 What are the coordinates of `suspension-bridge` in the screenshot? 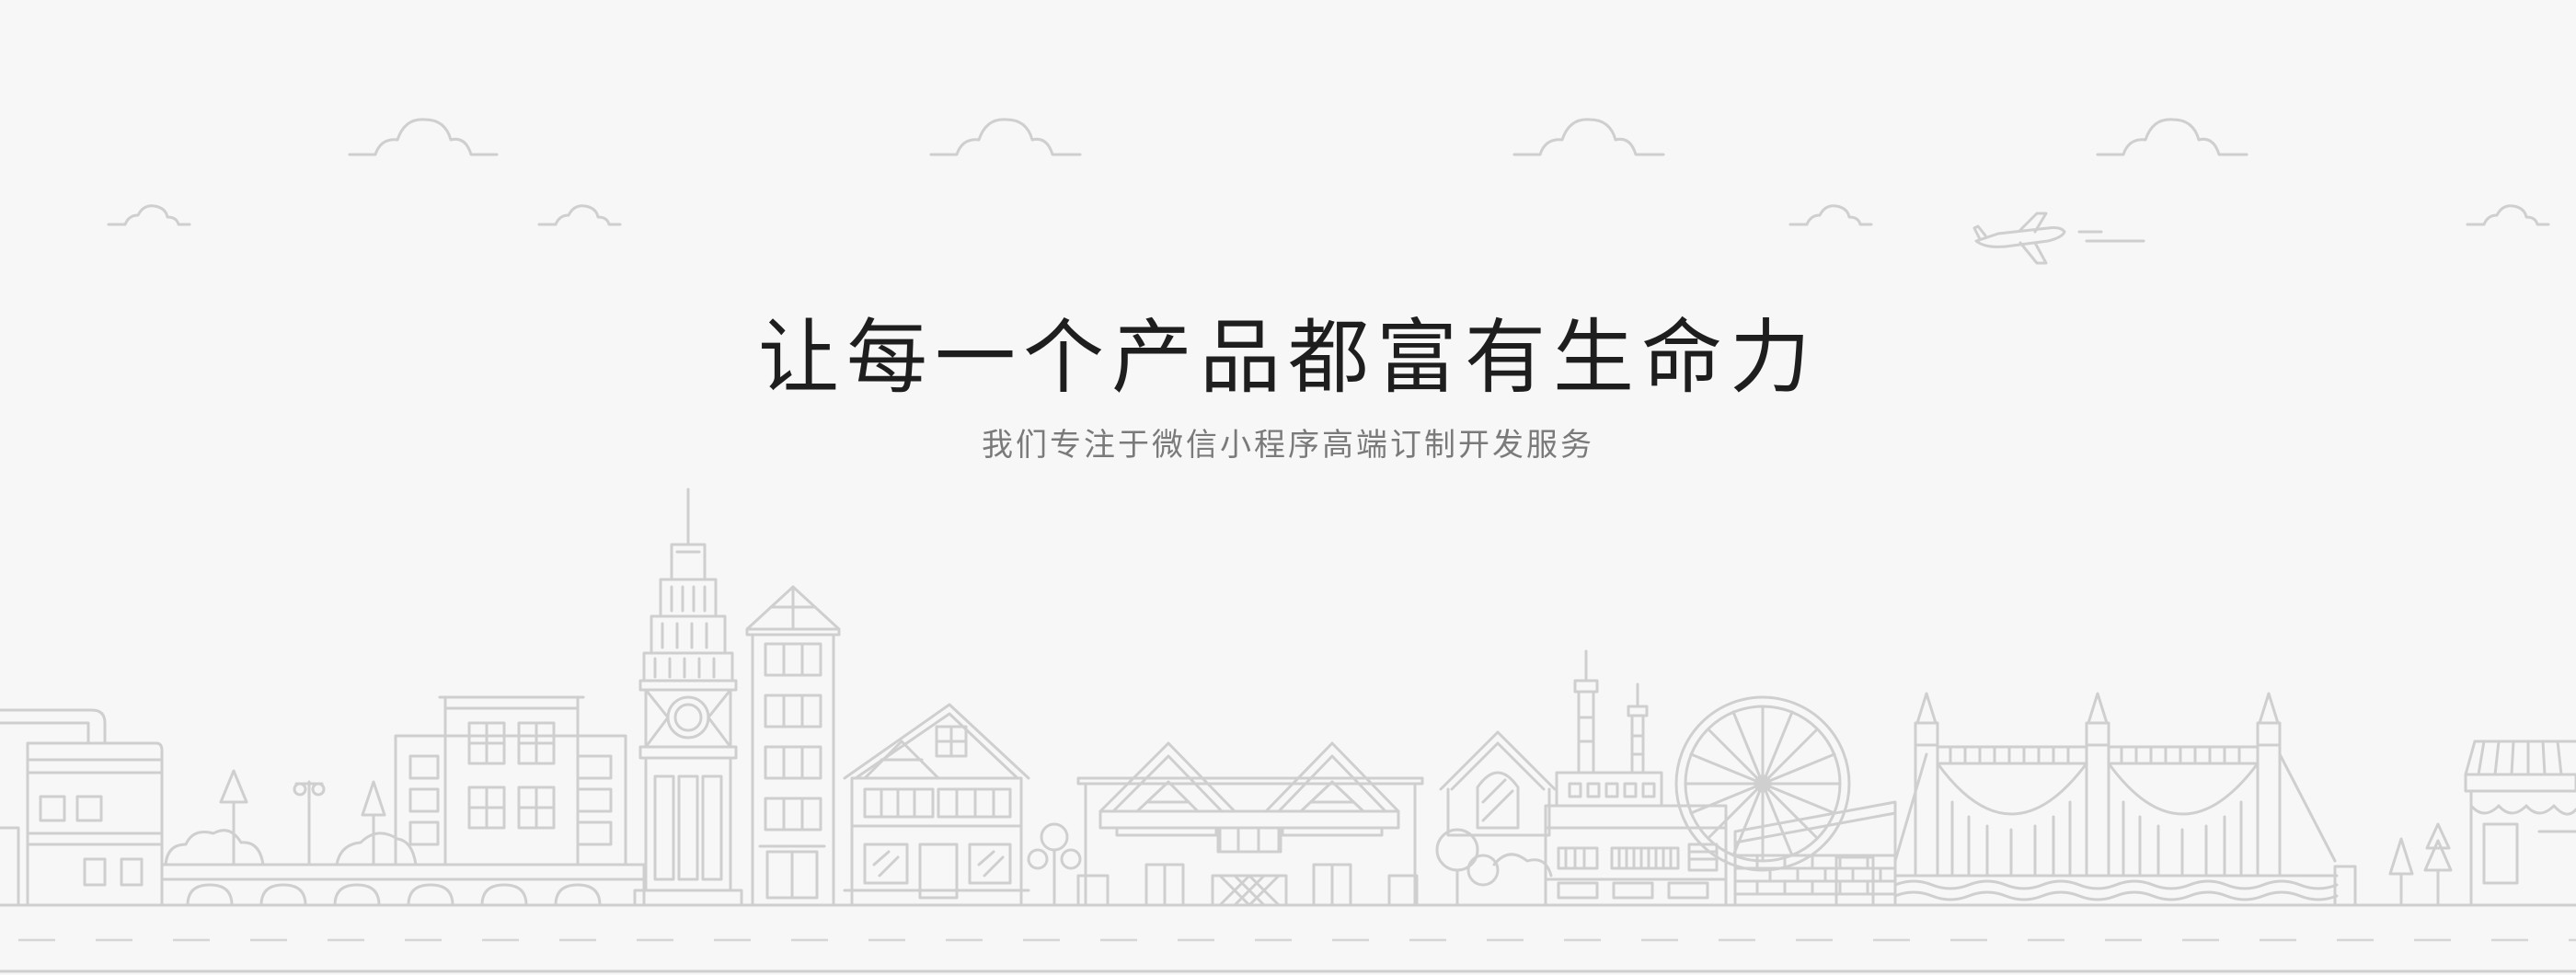 It's located at (2125, 799).